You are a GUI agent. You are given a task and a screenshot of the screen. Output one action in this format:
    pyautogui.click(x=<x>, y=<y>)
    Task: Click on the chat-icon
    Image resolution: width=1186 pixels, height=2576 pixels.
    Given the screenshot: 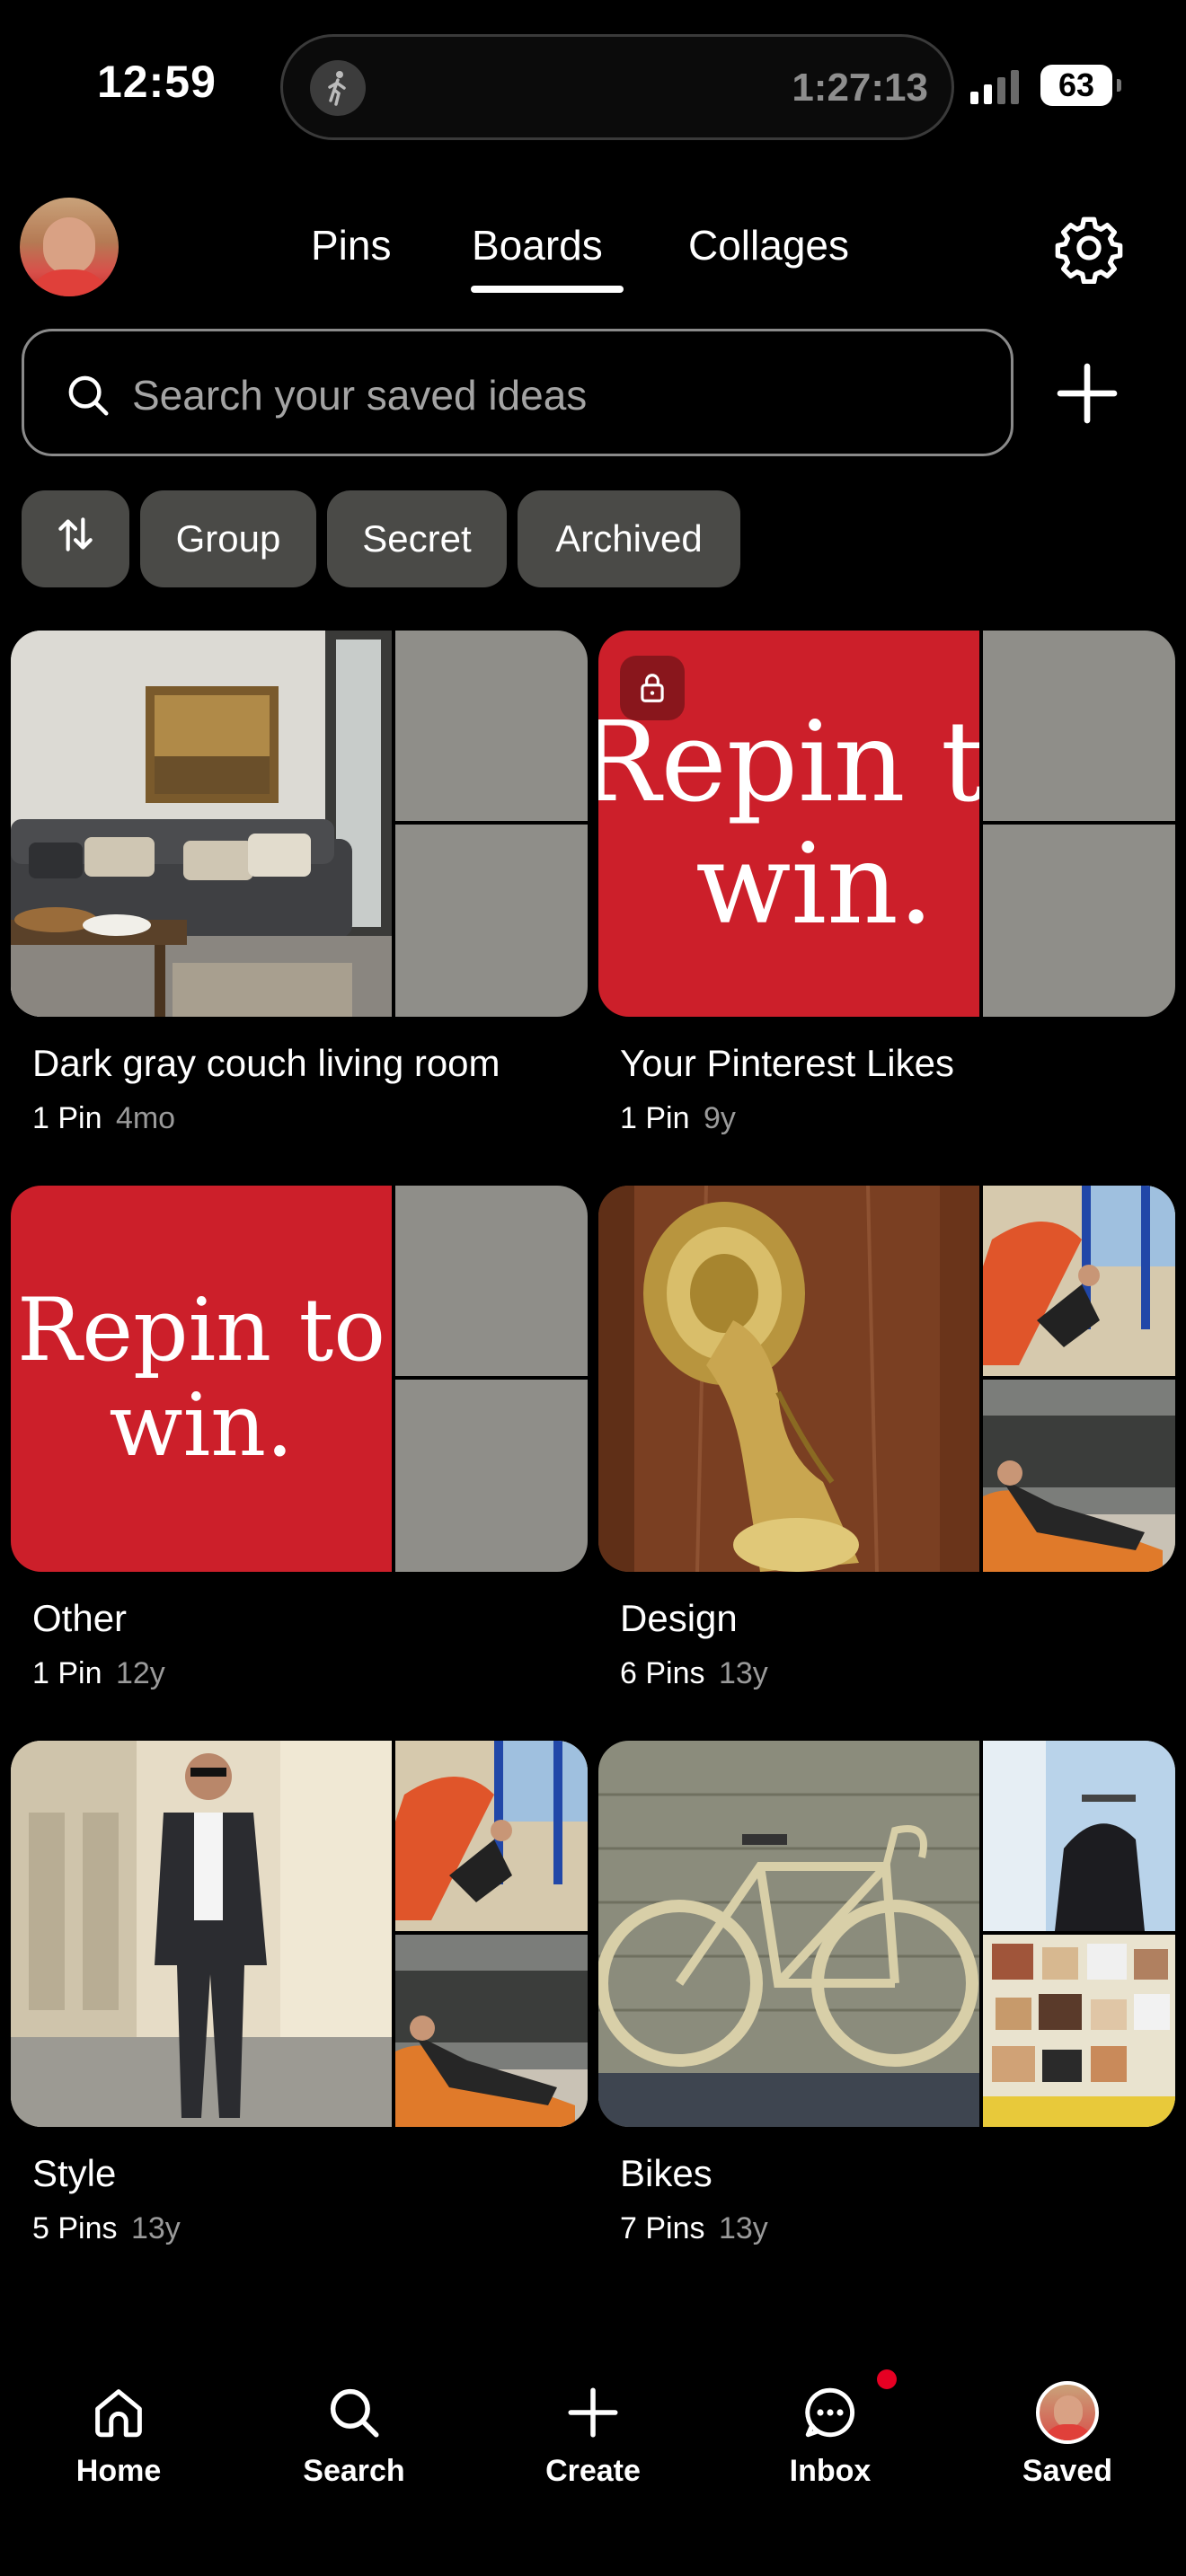 What is the action you would take?
    pyautogui.click(x=830, y=2412)
    